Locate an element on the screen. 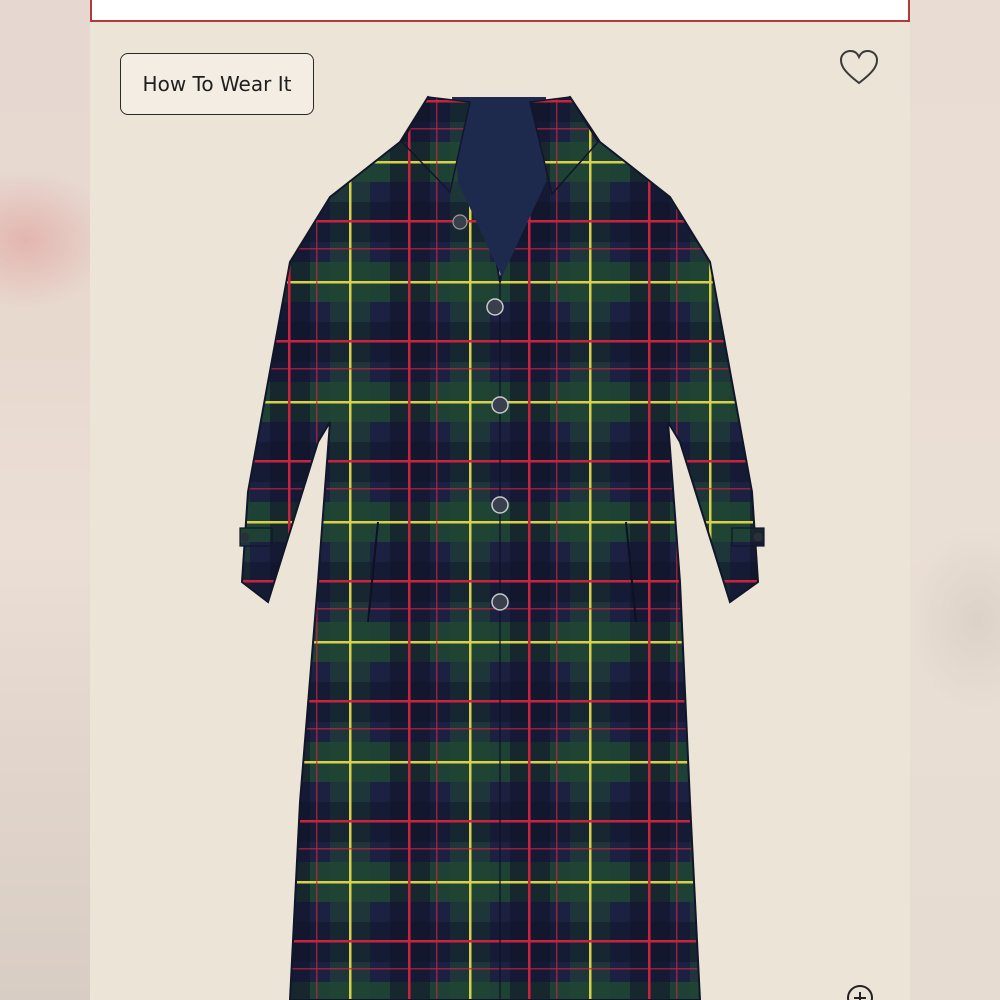 This screenshot has width=1000, height=1000. how-to-wear-button: How To Wear It is located at coordinates (217, 84).